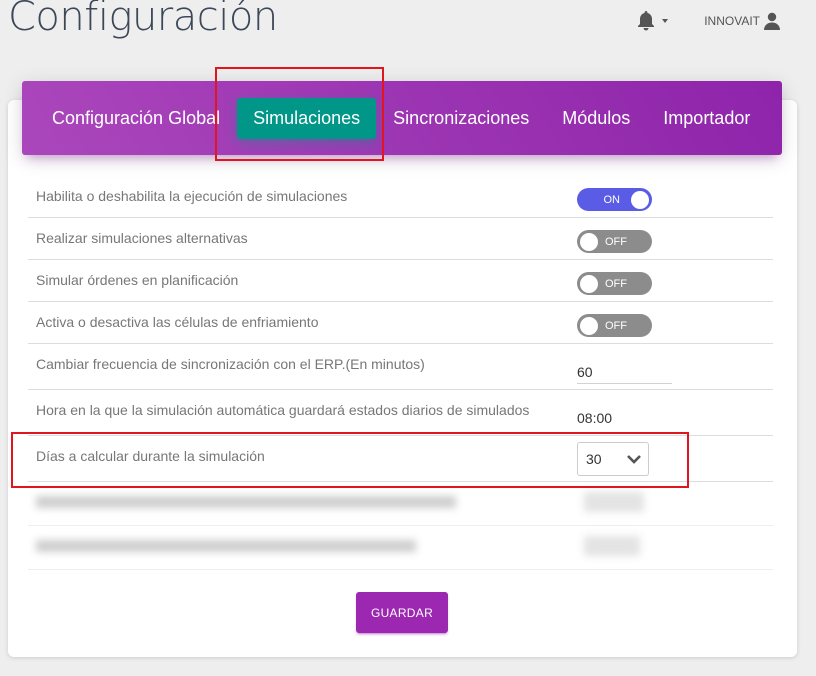 The width and height of the screenshot is (816, 676). I want to click on user-name: INNOVAIT, so click(732, 21).